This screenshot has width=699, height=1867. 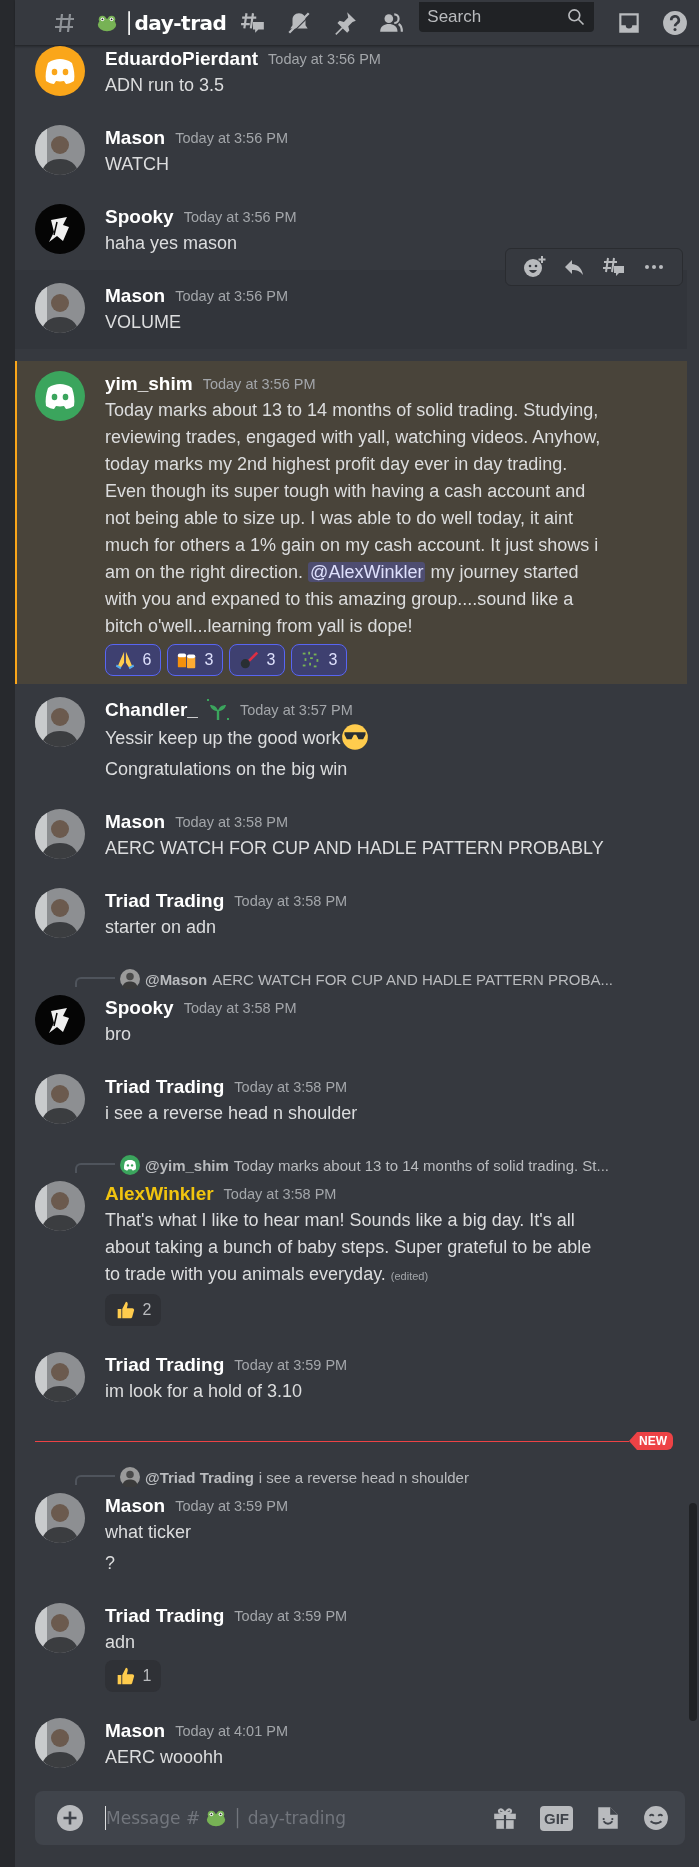 I want to click on sunglasses-emoji-icon, so click(x=354, y=737).